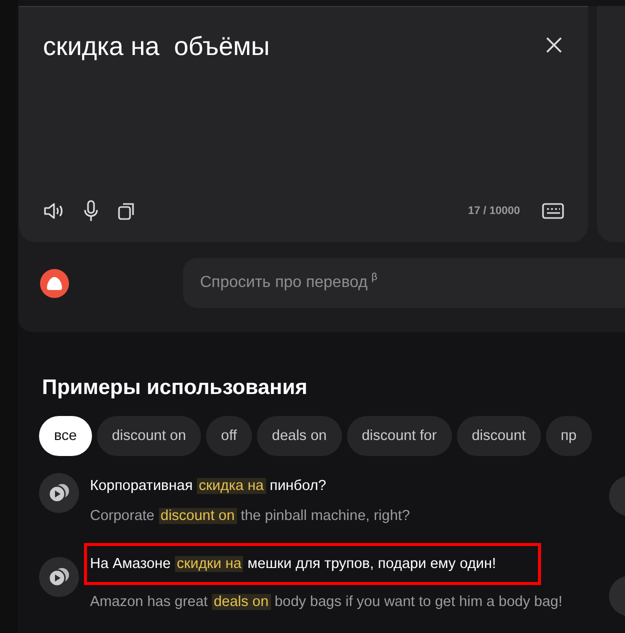  What do you see at coordinates (156, 115) in the screenshot?
I see `source-text: скидка на объёмы` at bounding box center [156, 115].